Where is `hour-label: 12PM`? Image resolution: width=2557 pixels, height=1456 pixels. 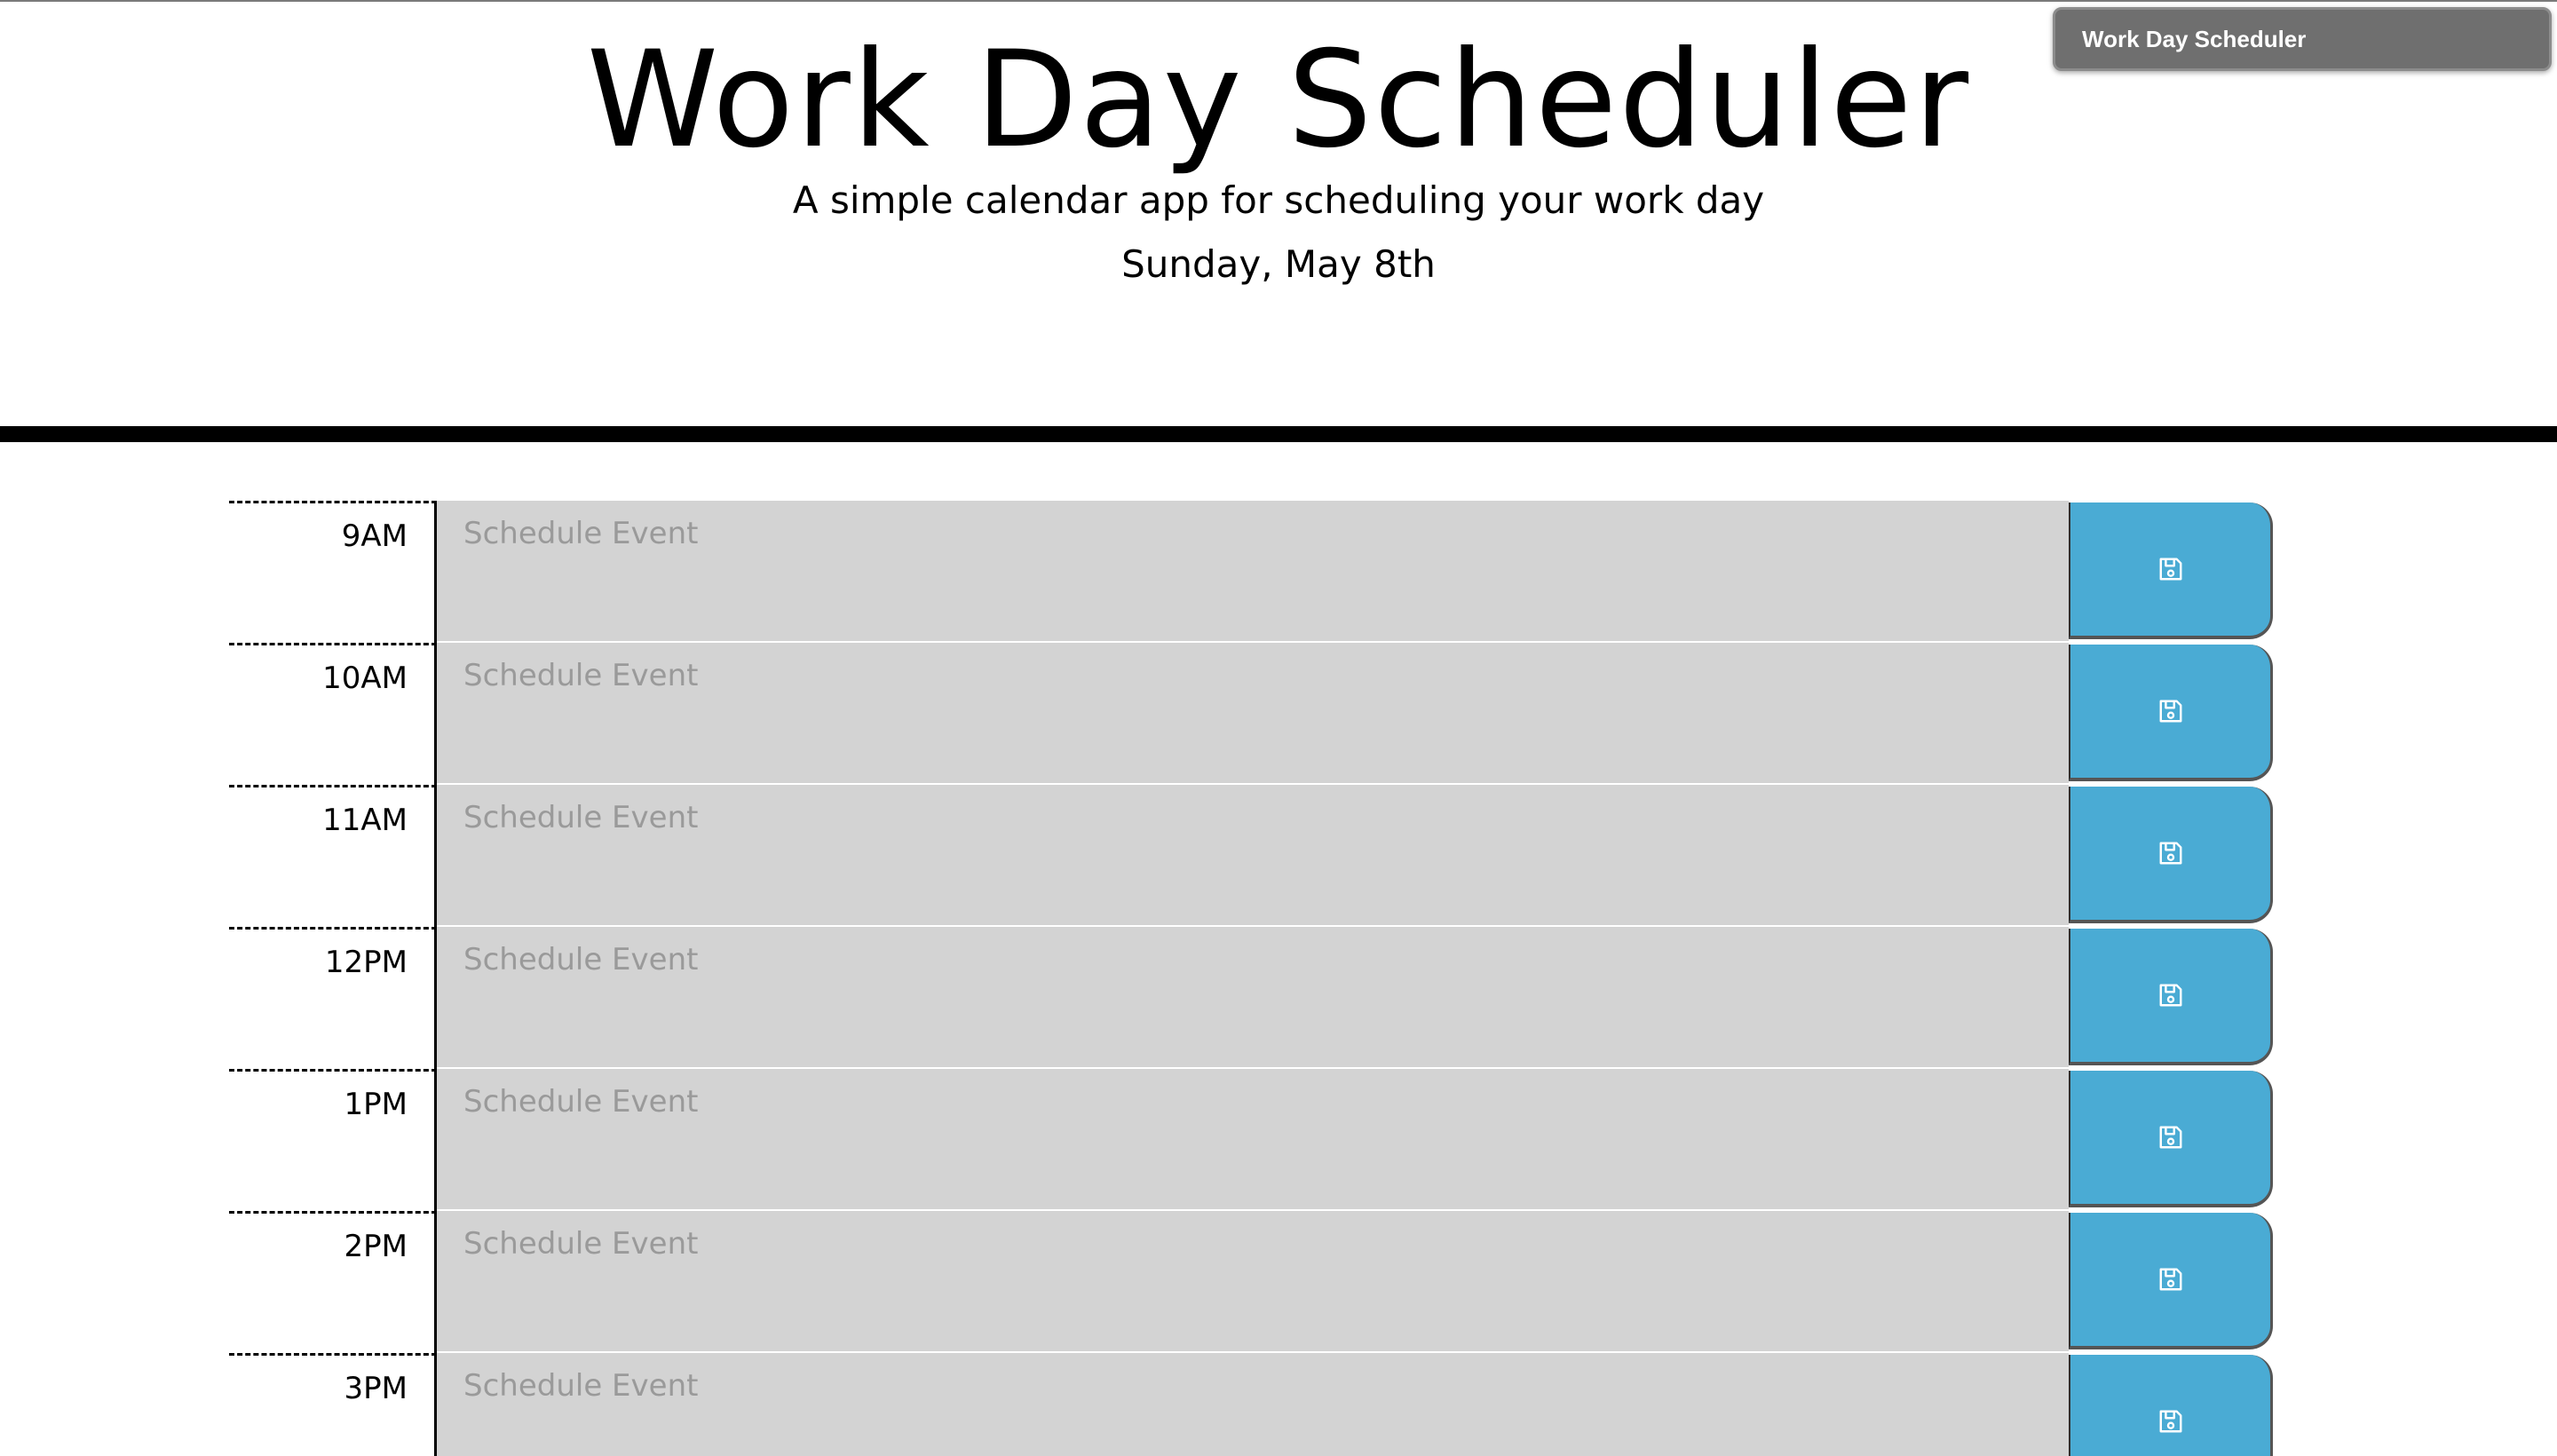
hour-label: 12PM is located at coordinates (333, 998).